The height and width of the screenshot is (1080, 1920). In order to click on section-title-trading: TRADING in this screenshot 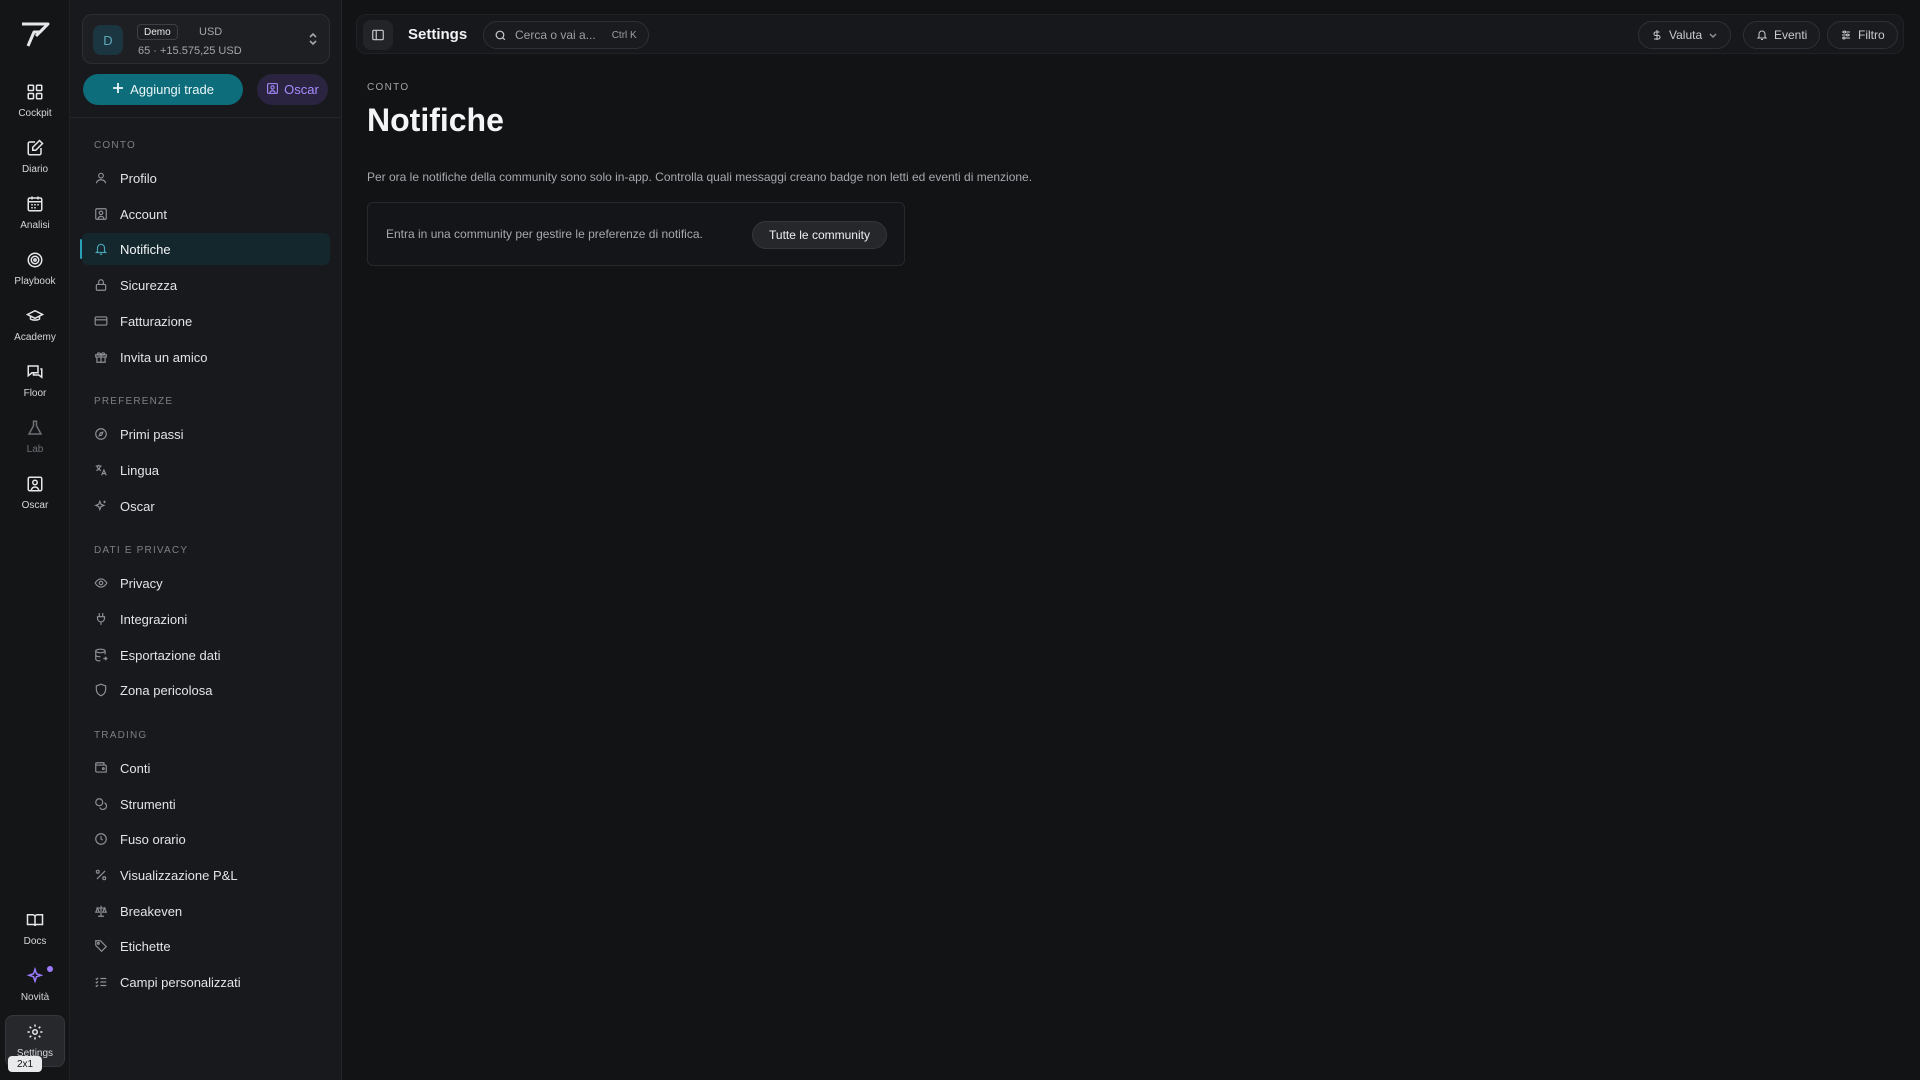, I will do `click(121, 735)`.